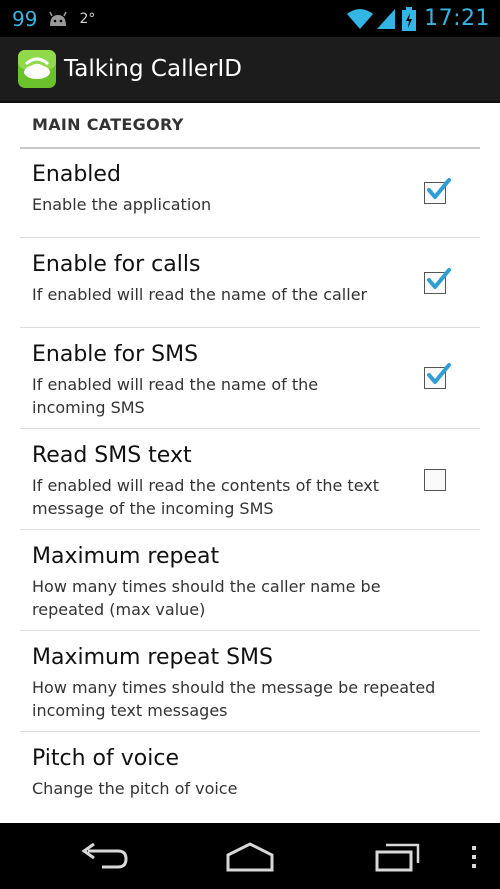 This screenshot has height=889, width=500. I want to click on calls-checkbox, so click(437, 281).